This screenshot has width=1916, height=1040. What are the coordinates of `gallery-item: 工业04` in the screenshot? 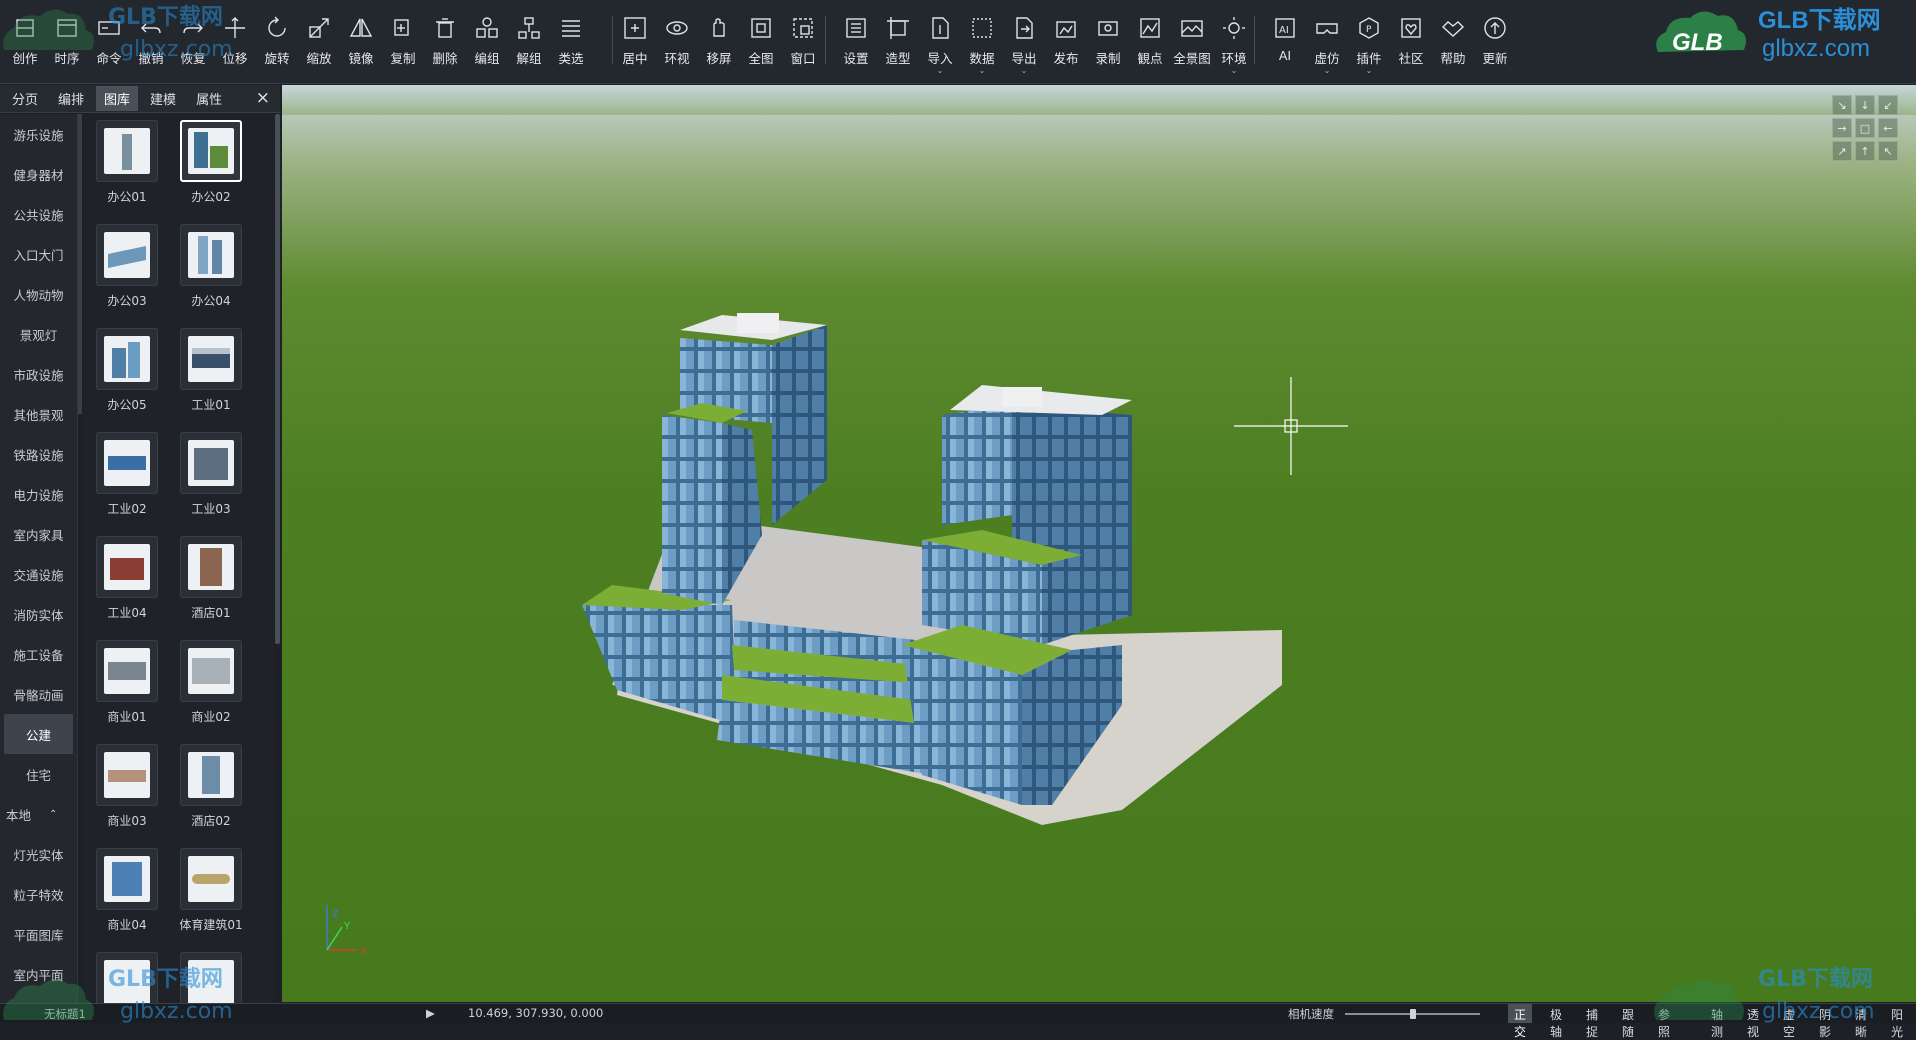 It's located at (124, 582).